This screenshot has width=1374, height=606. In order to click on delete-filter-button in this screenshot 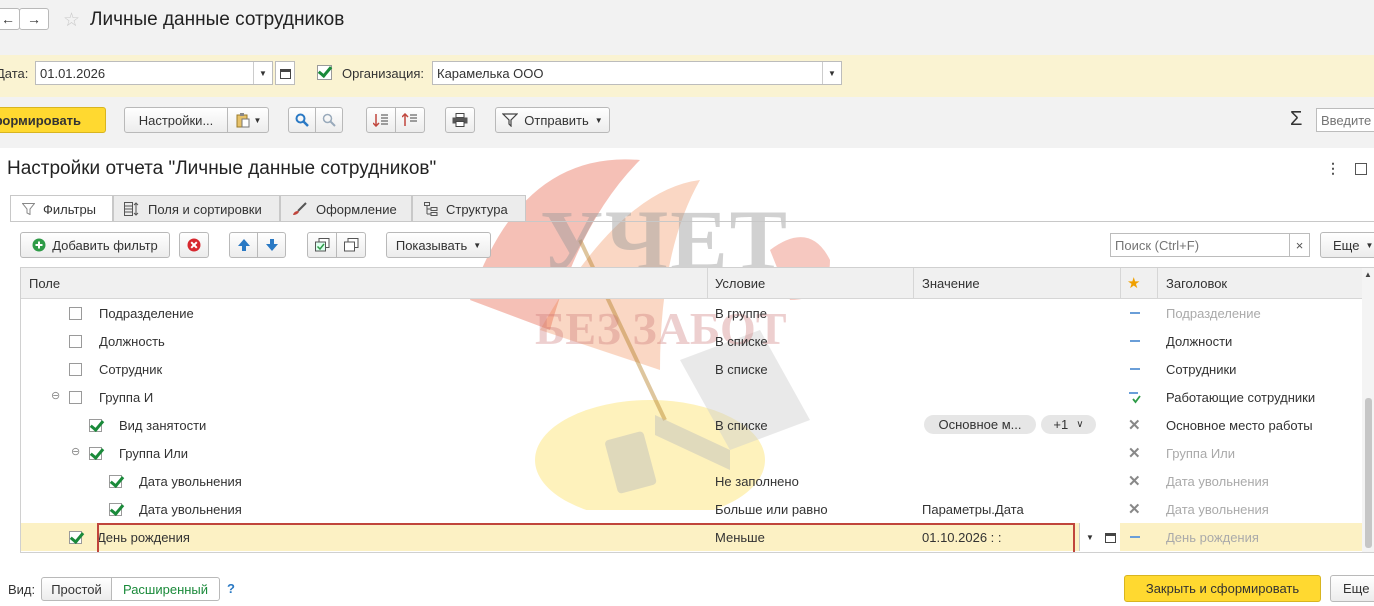, I will do `click(194, 245)`.